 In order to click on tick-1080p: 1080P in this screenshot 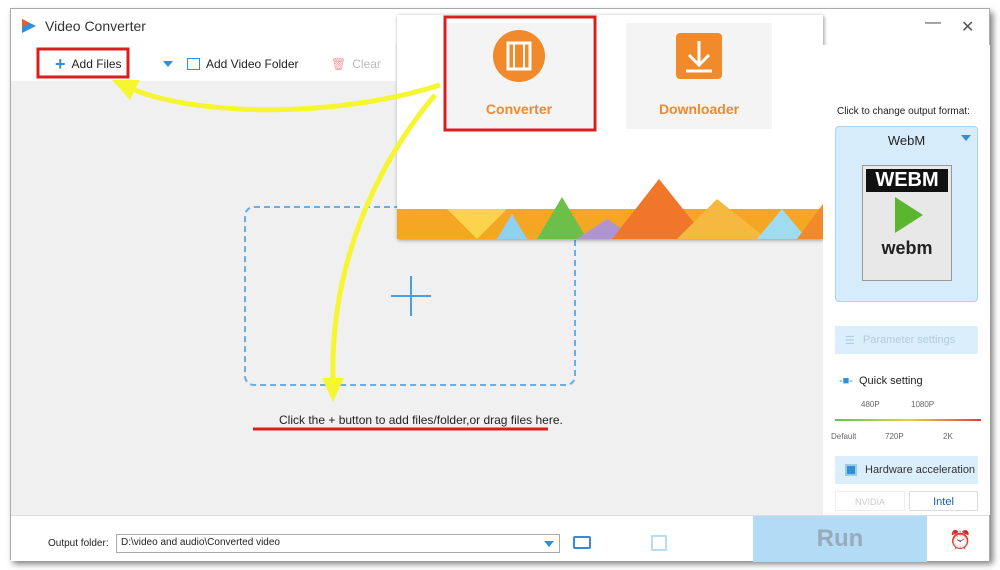, I will do `click(923, 404)`.